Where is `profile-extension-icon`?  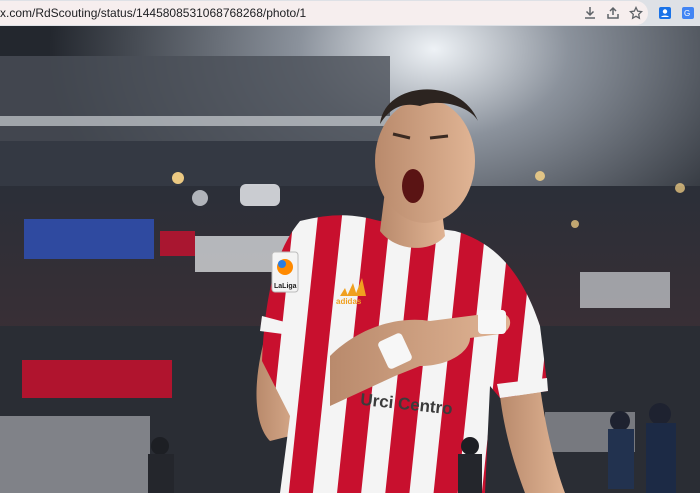
profile-extension-icon is located at coordinates (665, 13).